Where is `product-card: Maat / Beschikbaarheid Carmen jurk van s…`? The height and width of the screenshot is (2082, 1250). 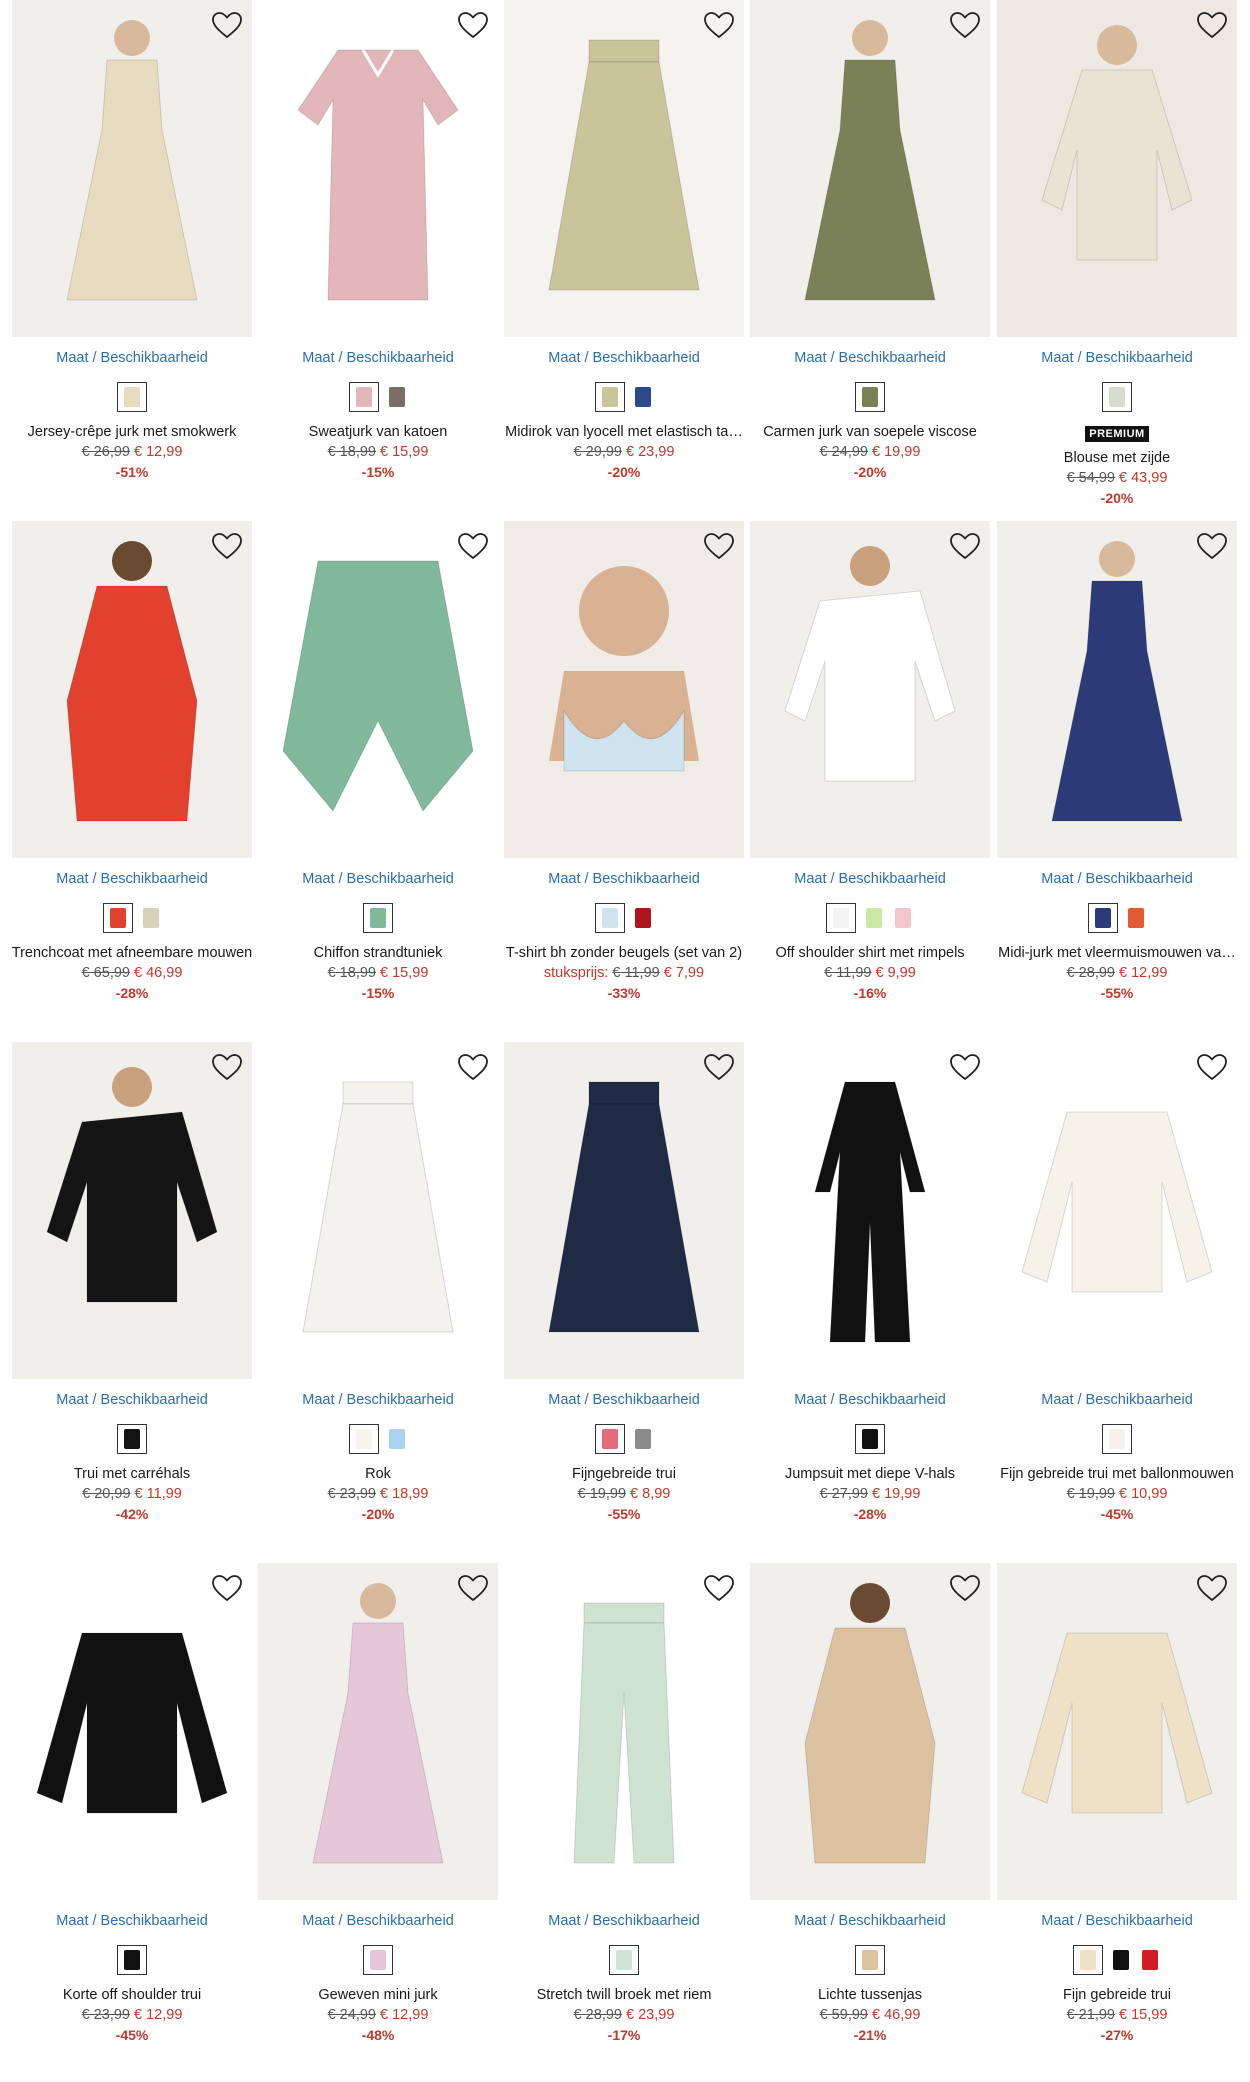 product-card: Maat / Beschikbaarheid Carmen jurk van s… is located at coordinates (873, 255).